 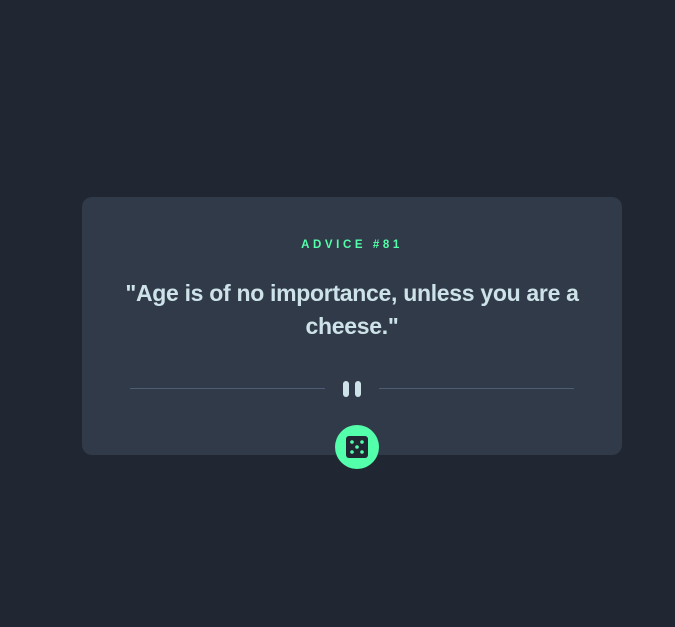 I want to click on pattern-divider, so click(x=352, y=389).